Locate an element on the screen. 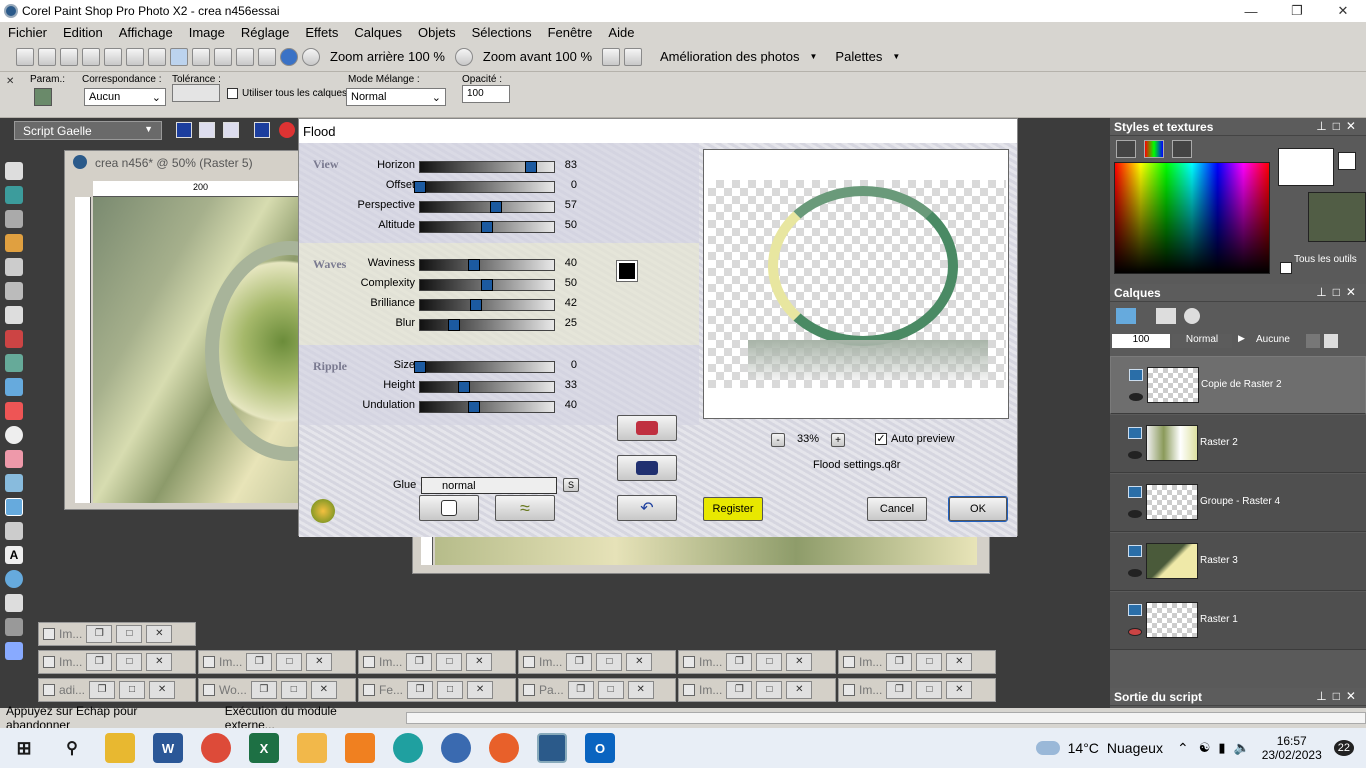 The width and height of the screenshot is (1366, 768). print-icon is located at coordinates (157, 56).